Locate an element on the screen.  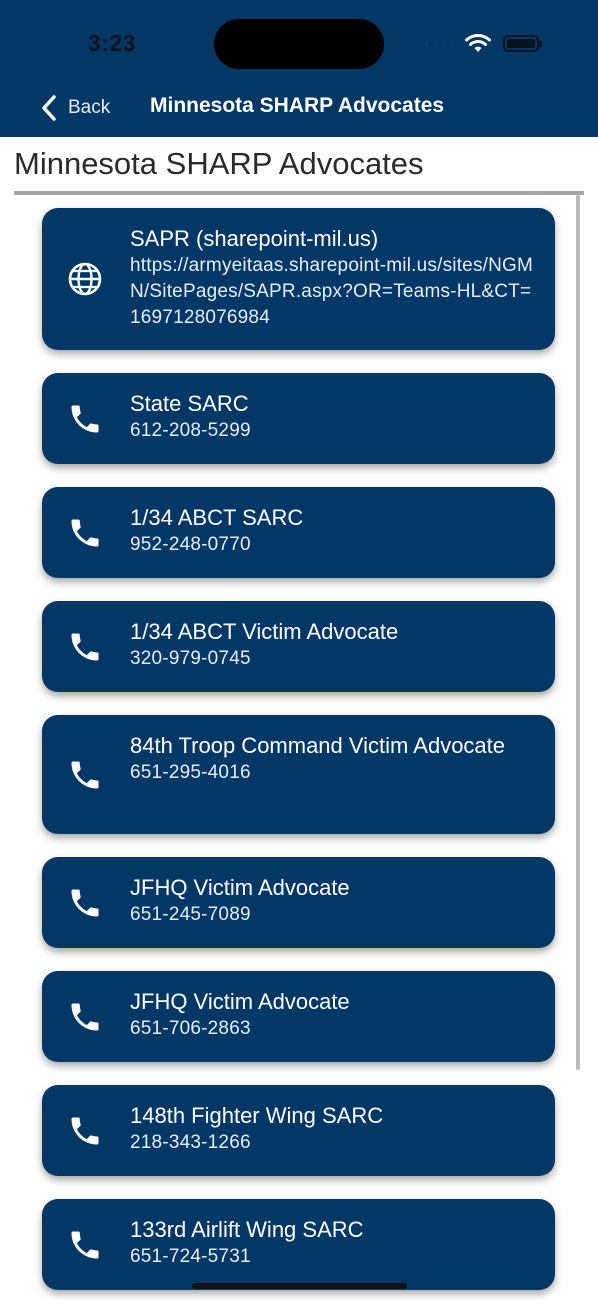
contact-phone: 320-979-0745 is located at coordinates (190, 658).